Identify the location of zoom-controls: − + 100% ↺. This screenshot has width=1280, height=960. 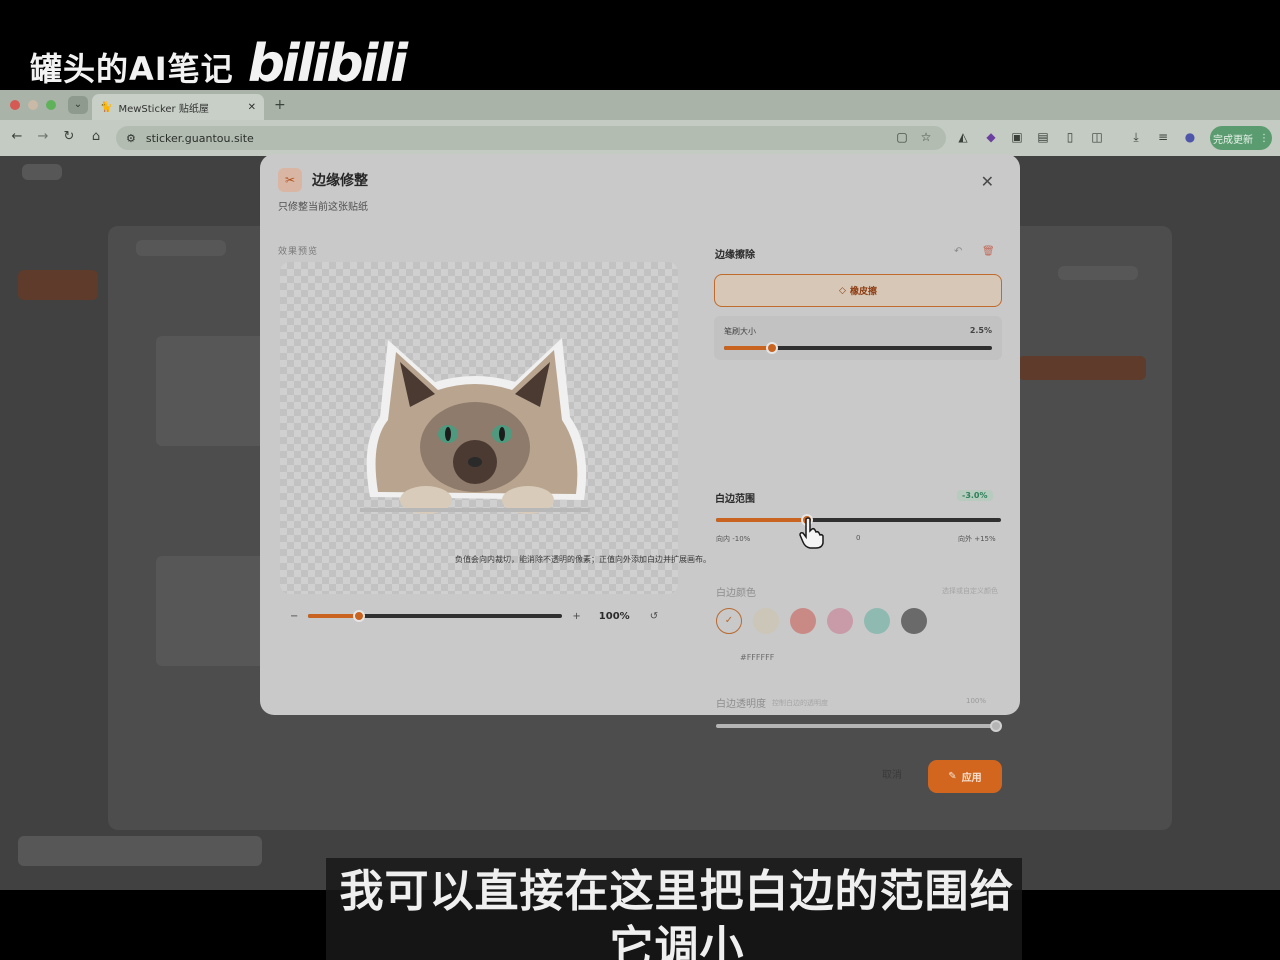
(480, 616).